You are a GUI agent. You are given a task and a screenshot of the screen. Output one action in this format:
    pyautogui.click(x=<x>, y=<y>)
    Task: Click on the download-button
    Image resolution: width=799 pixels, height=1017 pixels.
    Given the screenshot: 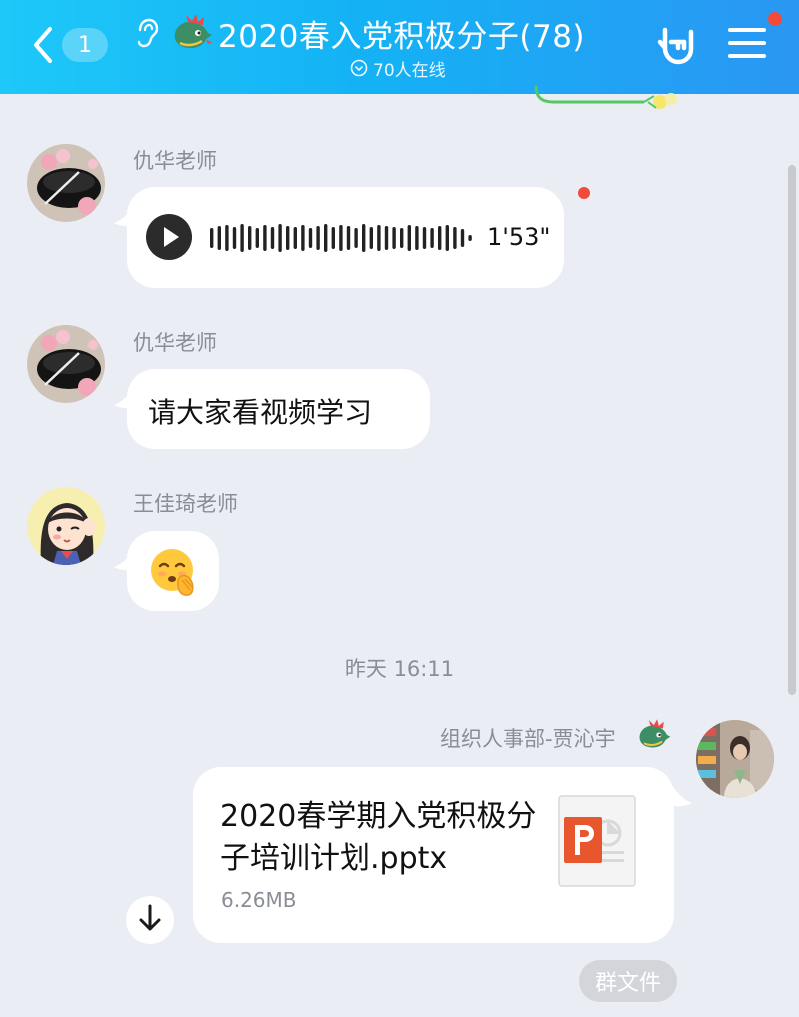 What is the action you would take?
    pyautogui.click(x=150, y=920)
    